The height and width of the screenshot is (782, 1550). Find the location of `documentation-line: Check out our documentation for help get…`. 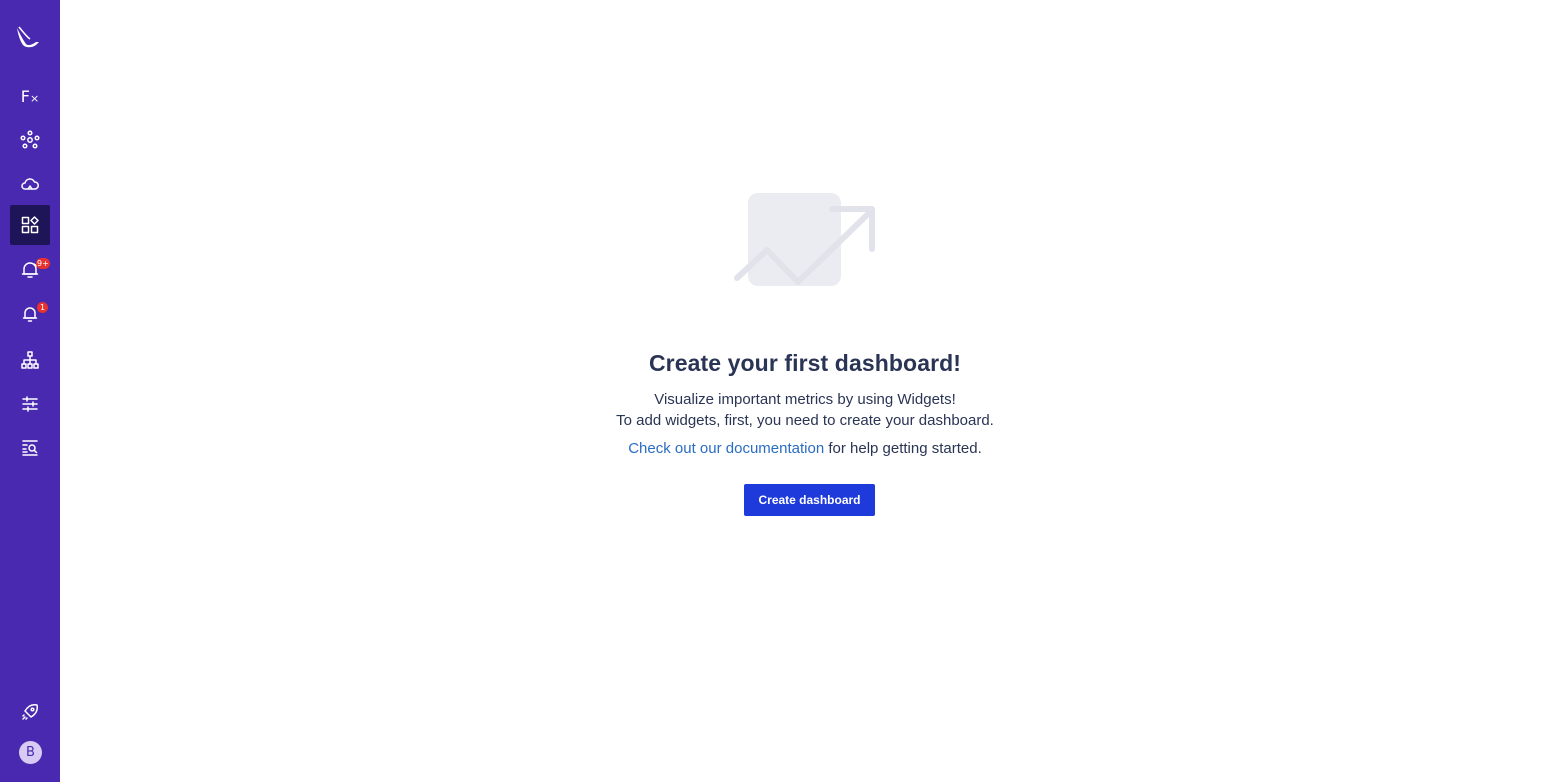

documentation-line: Check out our documentation for help get… is located at coordinates (805, 448).